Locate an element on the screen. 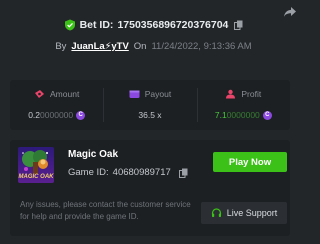  wallet-icon is located at coordinates (134, 94).